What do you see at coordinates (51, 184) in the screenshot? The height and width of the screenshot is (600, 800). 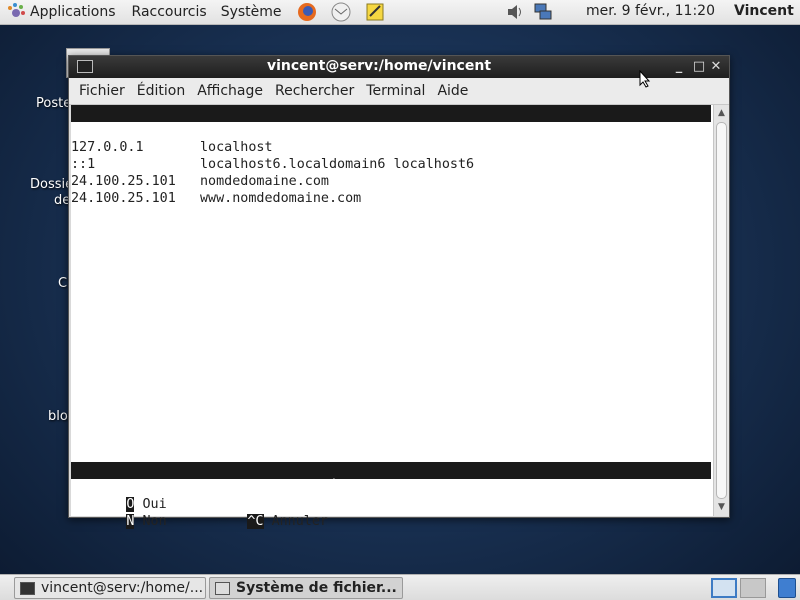 I see `desktop-label-home: Dossie` at bounding box center [51, 184].